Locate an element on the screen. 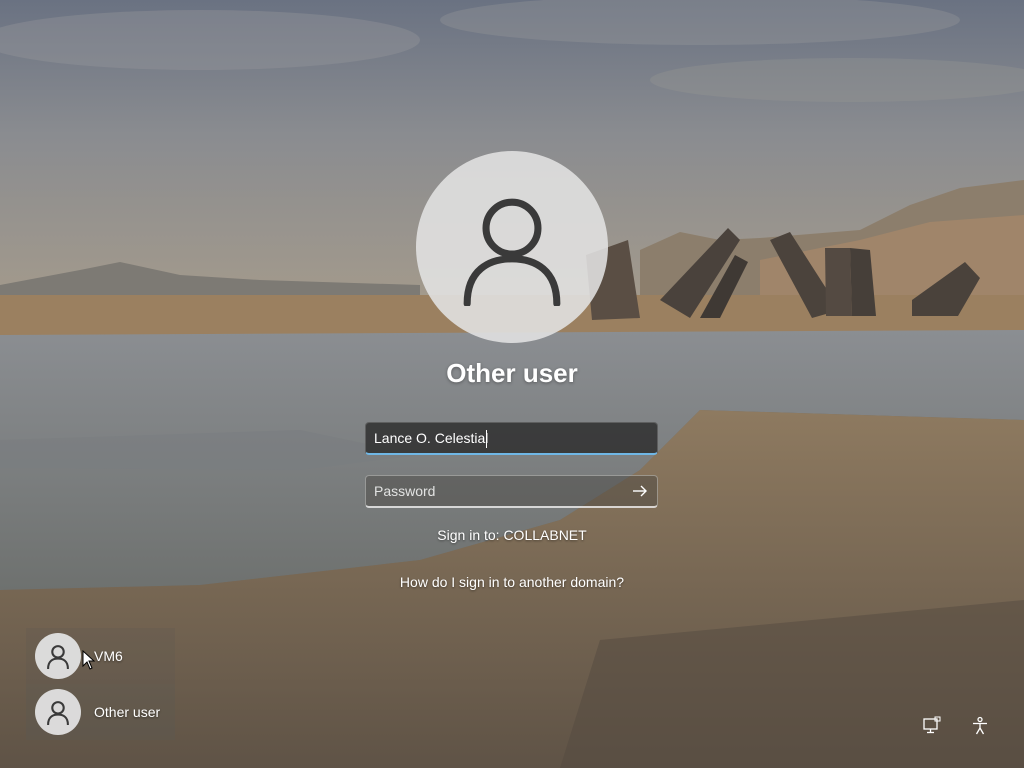 Image resolution: width=1024 pixels, height=768 pixels. sign-in-domain-text: Sign in to: COLLABNET is located at coordinates (512, 535).